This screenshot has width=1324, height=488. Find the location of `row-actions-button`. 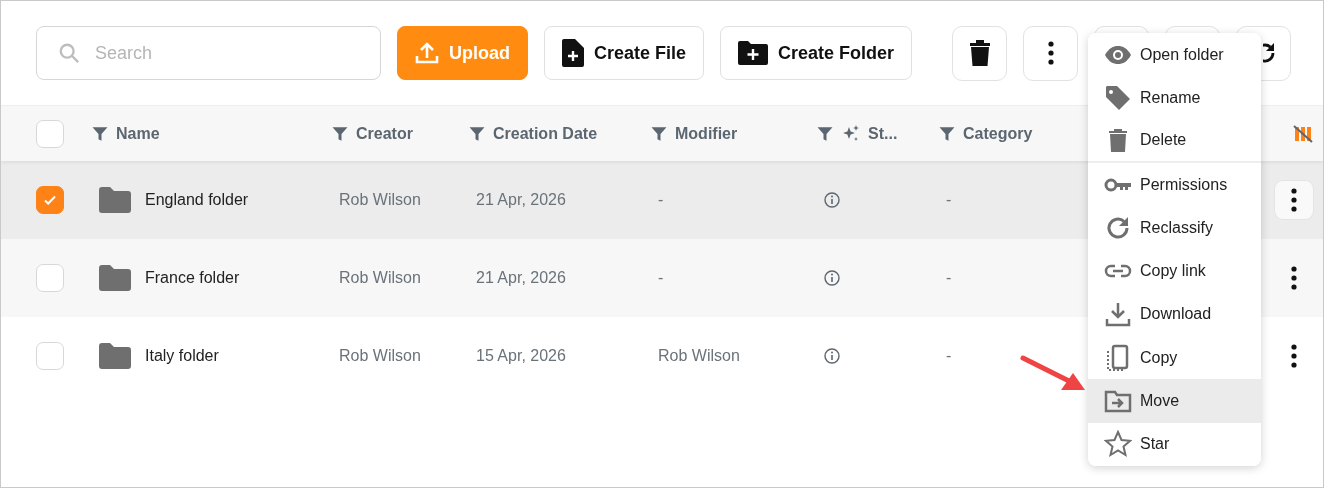

row-actions-button is located at coordinates (1294, 200).